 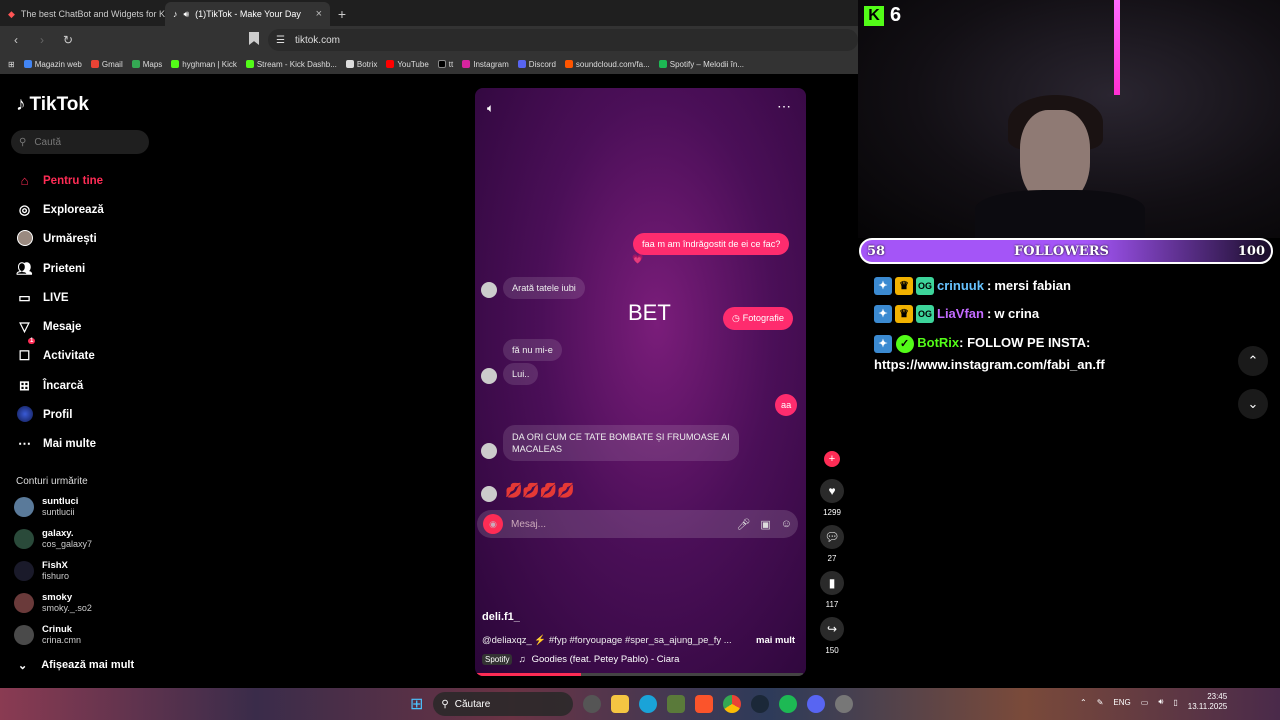 I want to click on bookmark-item: Maps, so click(x=146, y=64).